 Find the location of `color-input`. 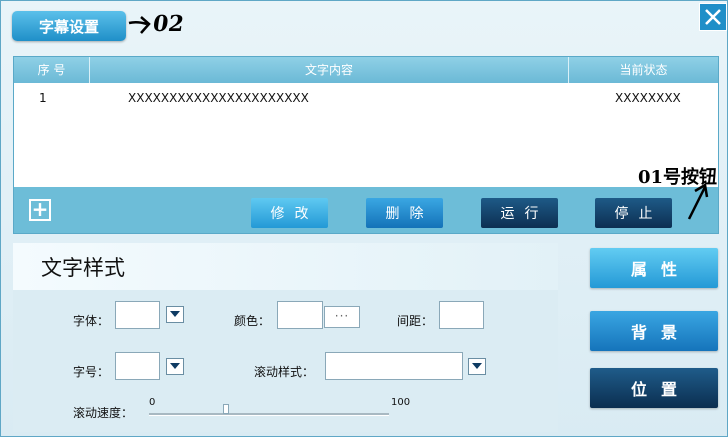

color-input is located at coordinates (300, 315).